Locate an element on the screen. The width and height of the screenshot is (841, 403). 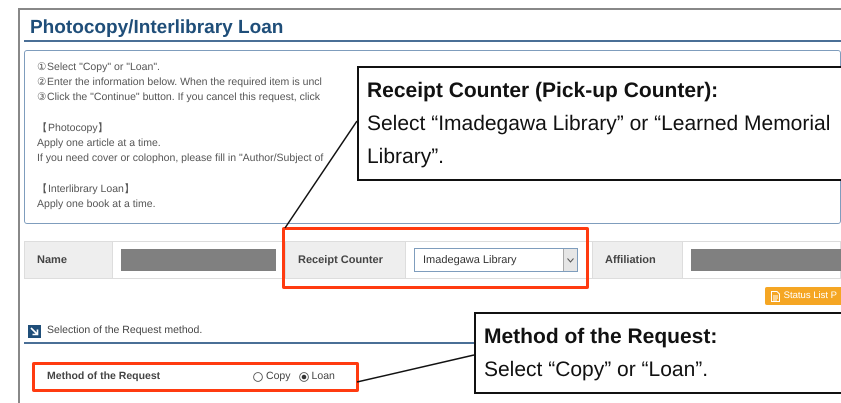
callout-title: Method of the Request: is located at coordinates (601, 337).